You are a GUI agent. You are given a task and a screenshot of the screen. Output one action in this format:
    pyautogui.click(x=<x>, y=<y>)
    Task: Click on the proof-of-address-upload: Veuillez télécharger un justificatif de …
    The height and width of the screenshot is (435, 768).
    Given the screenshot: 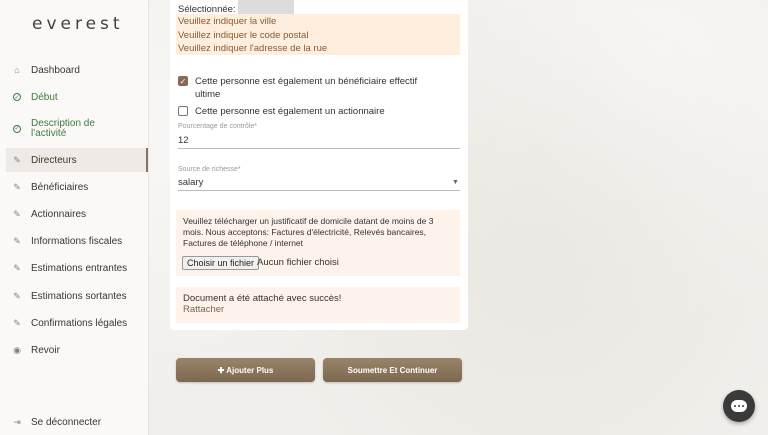 What is the action you would take?
    pyautogui.click(x=318, y=243)
    